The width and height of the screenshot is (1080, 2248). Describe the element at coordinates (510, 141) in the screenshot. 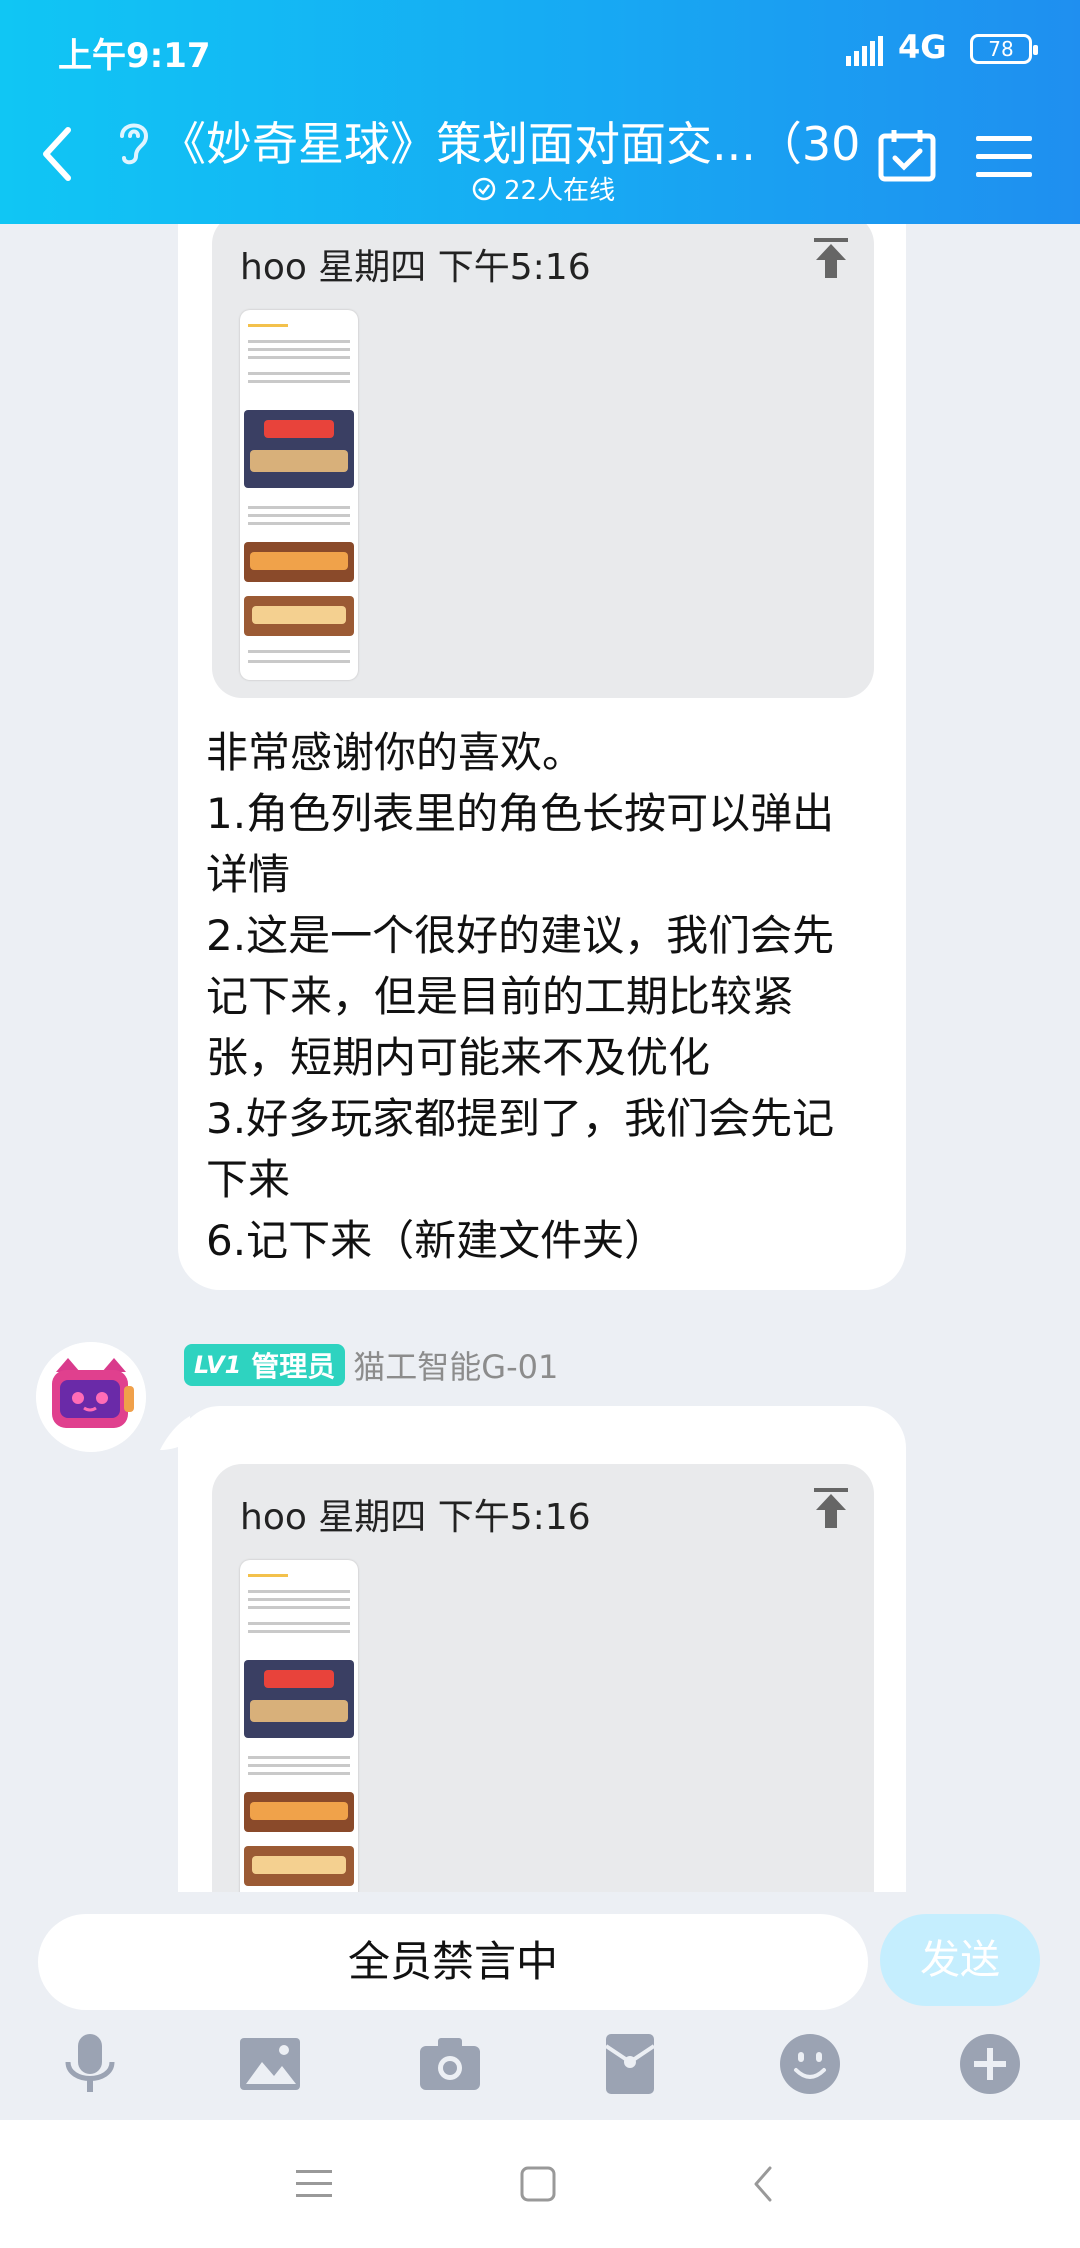

I see `group-title: 《妙奇星球》策划面对面交...（30）` at that location.